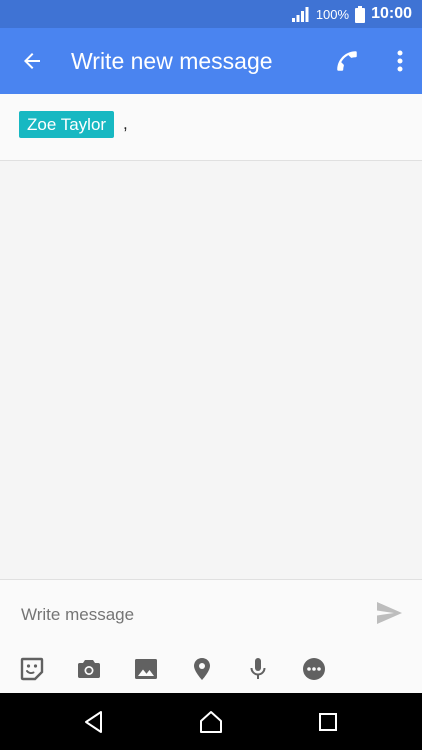  I want to click on message-input, so click(186, 615).